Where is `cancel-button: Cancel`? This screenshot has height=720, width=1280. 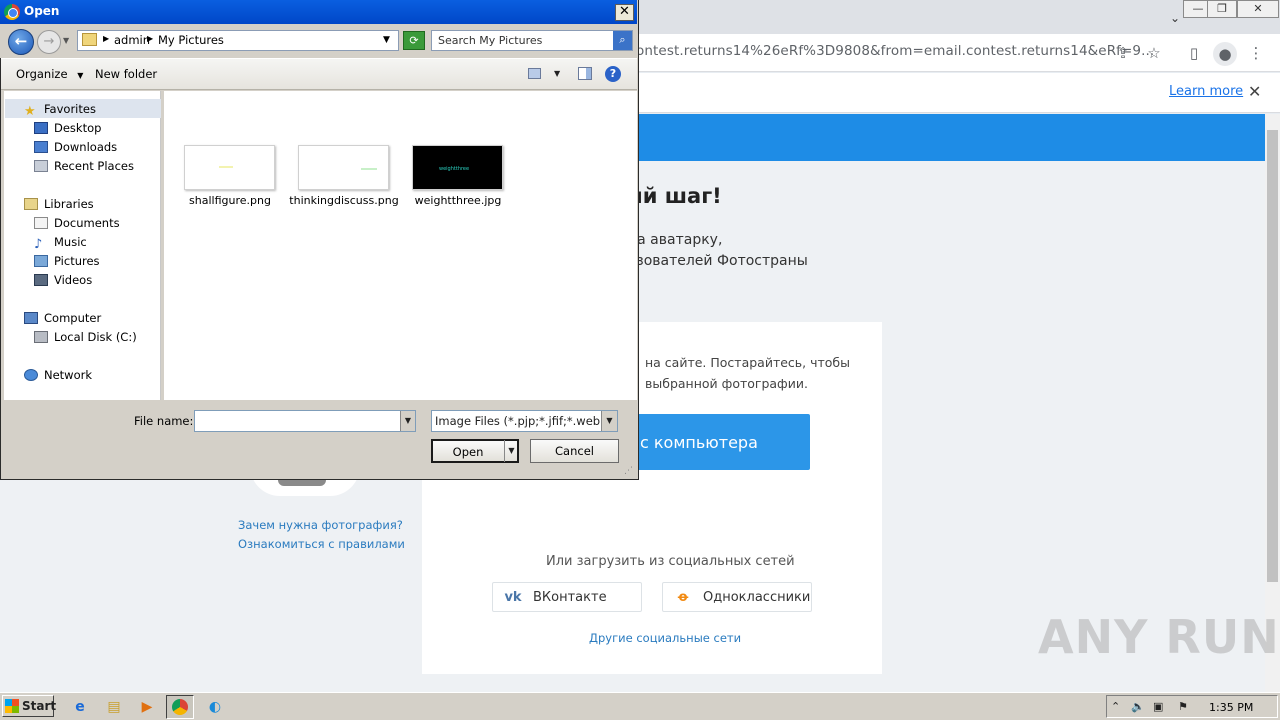 cancel-button: Cancel is located at coordinates (574, 451).